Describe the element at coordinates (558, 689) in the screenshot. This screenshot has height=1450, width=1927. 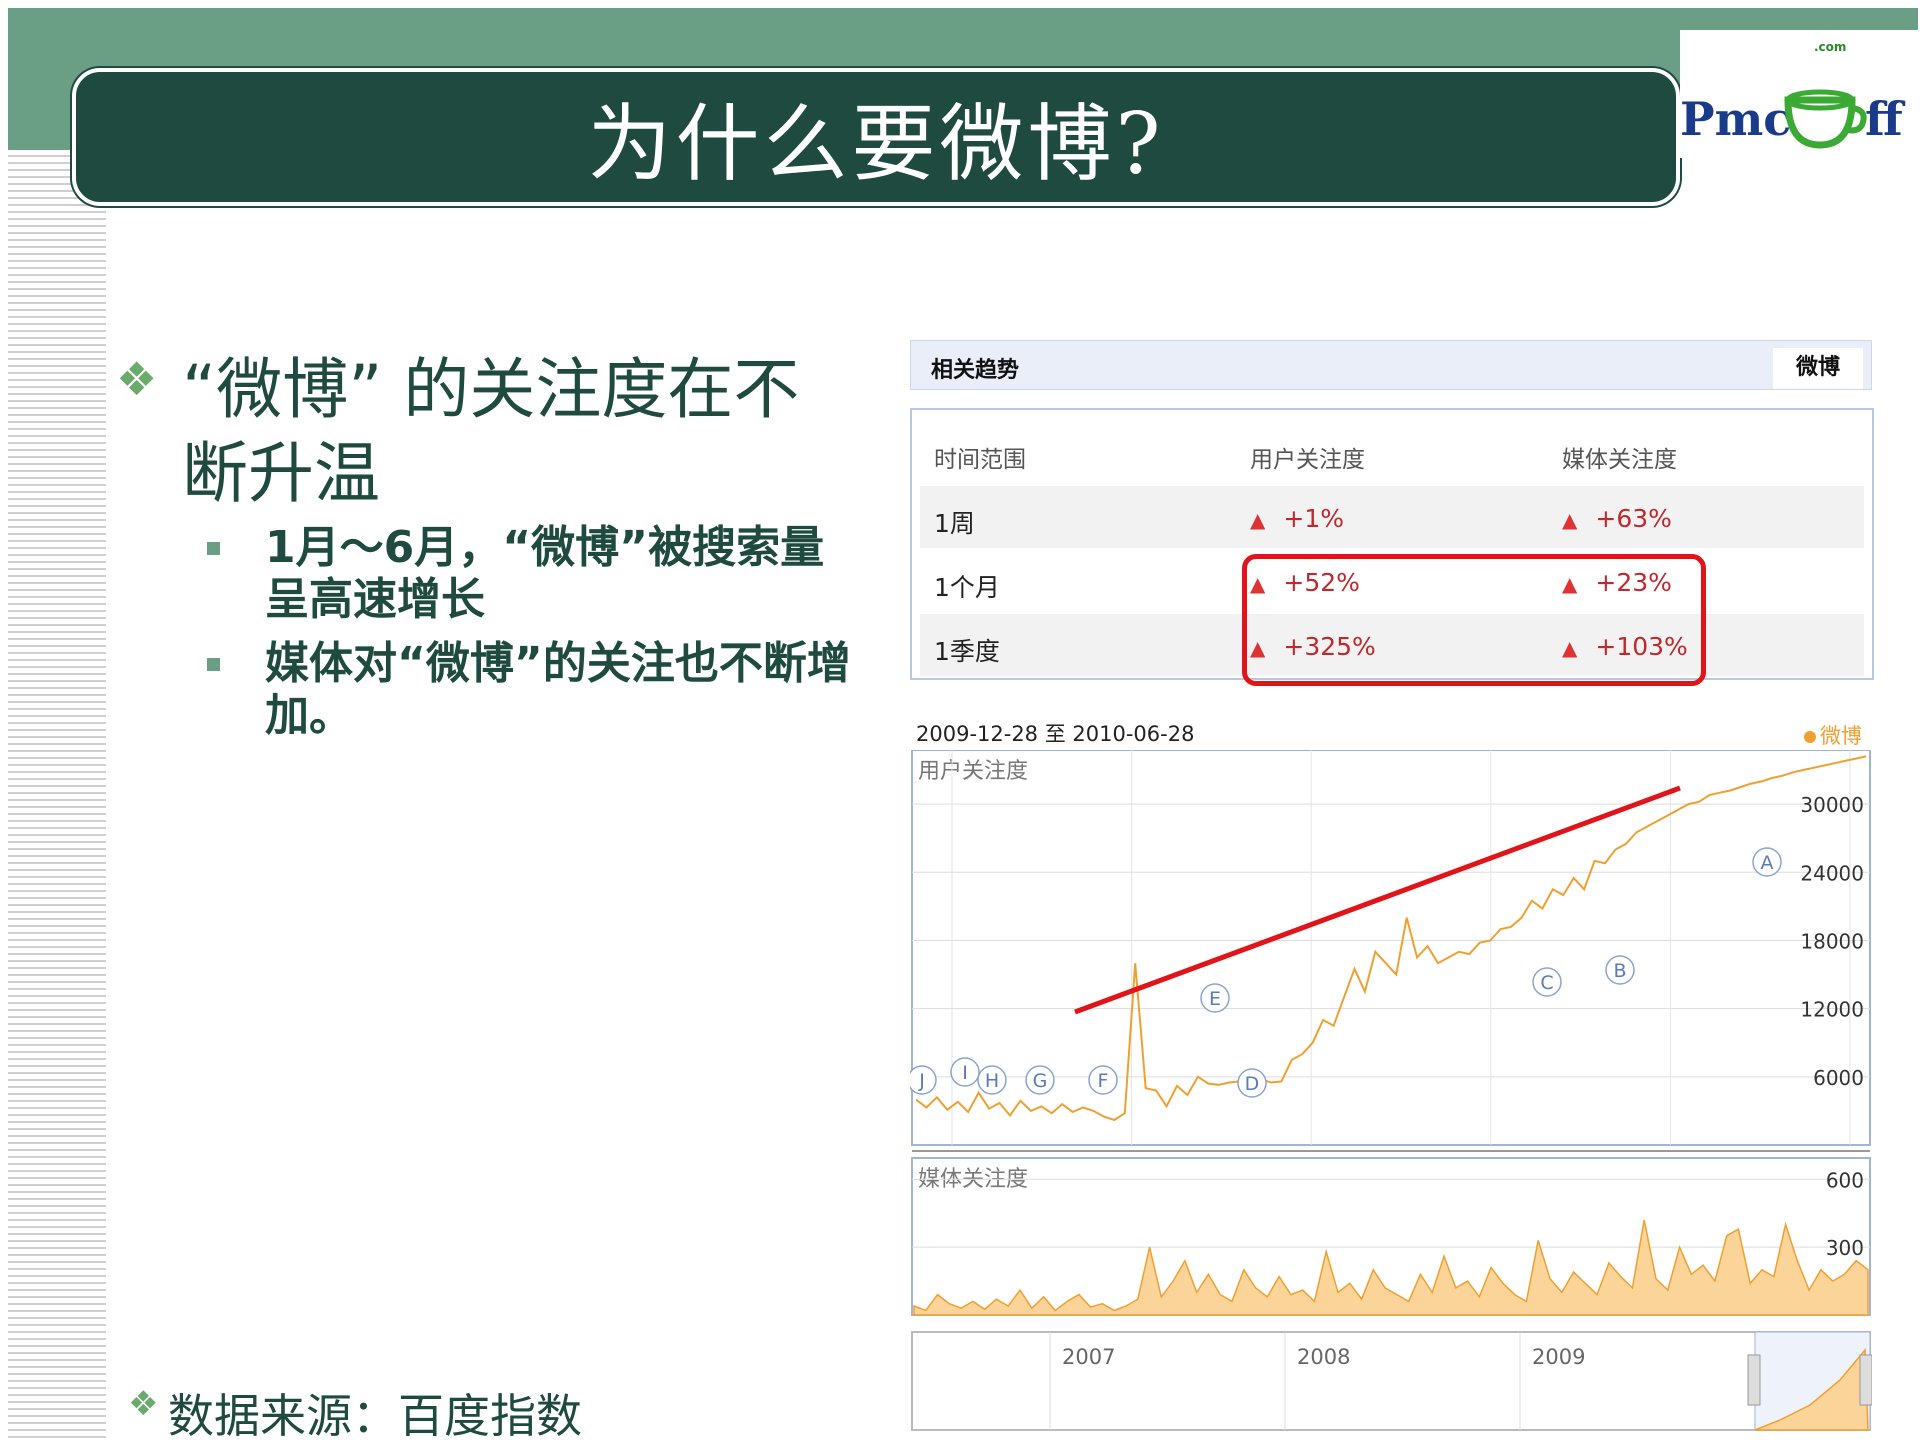
I see `sub-bullet-2: 媒体对“微博”的关注也不断增加。` at that location.